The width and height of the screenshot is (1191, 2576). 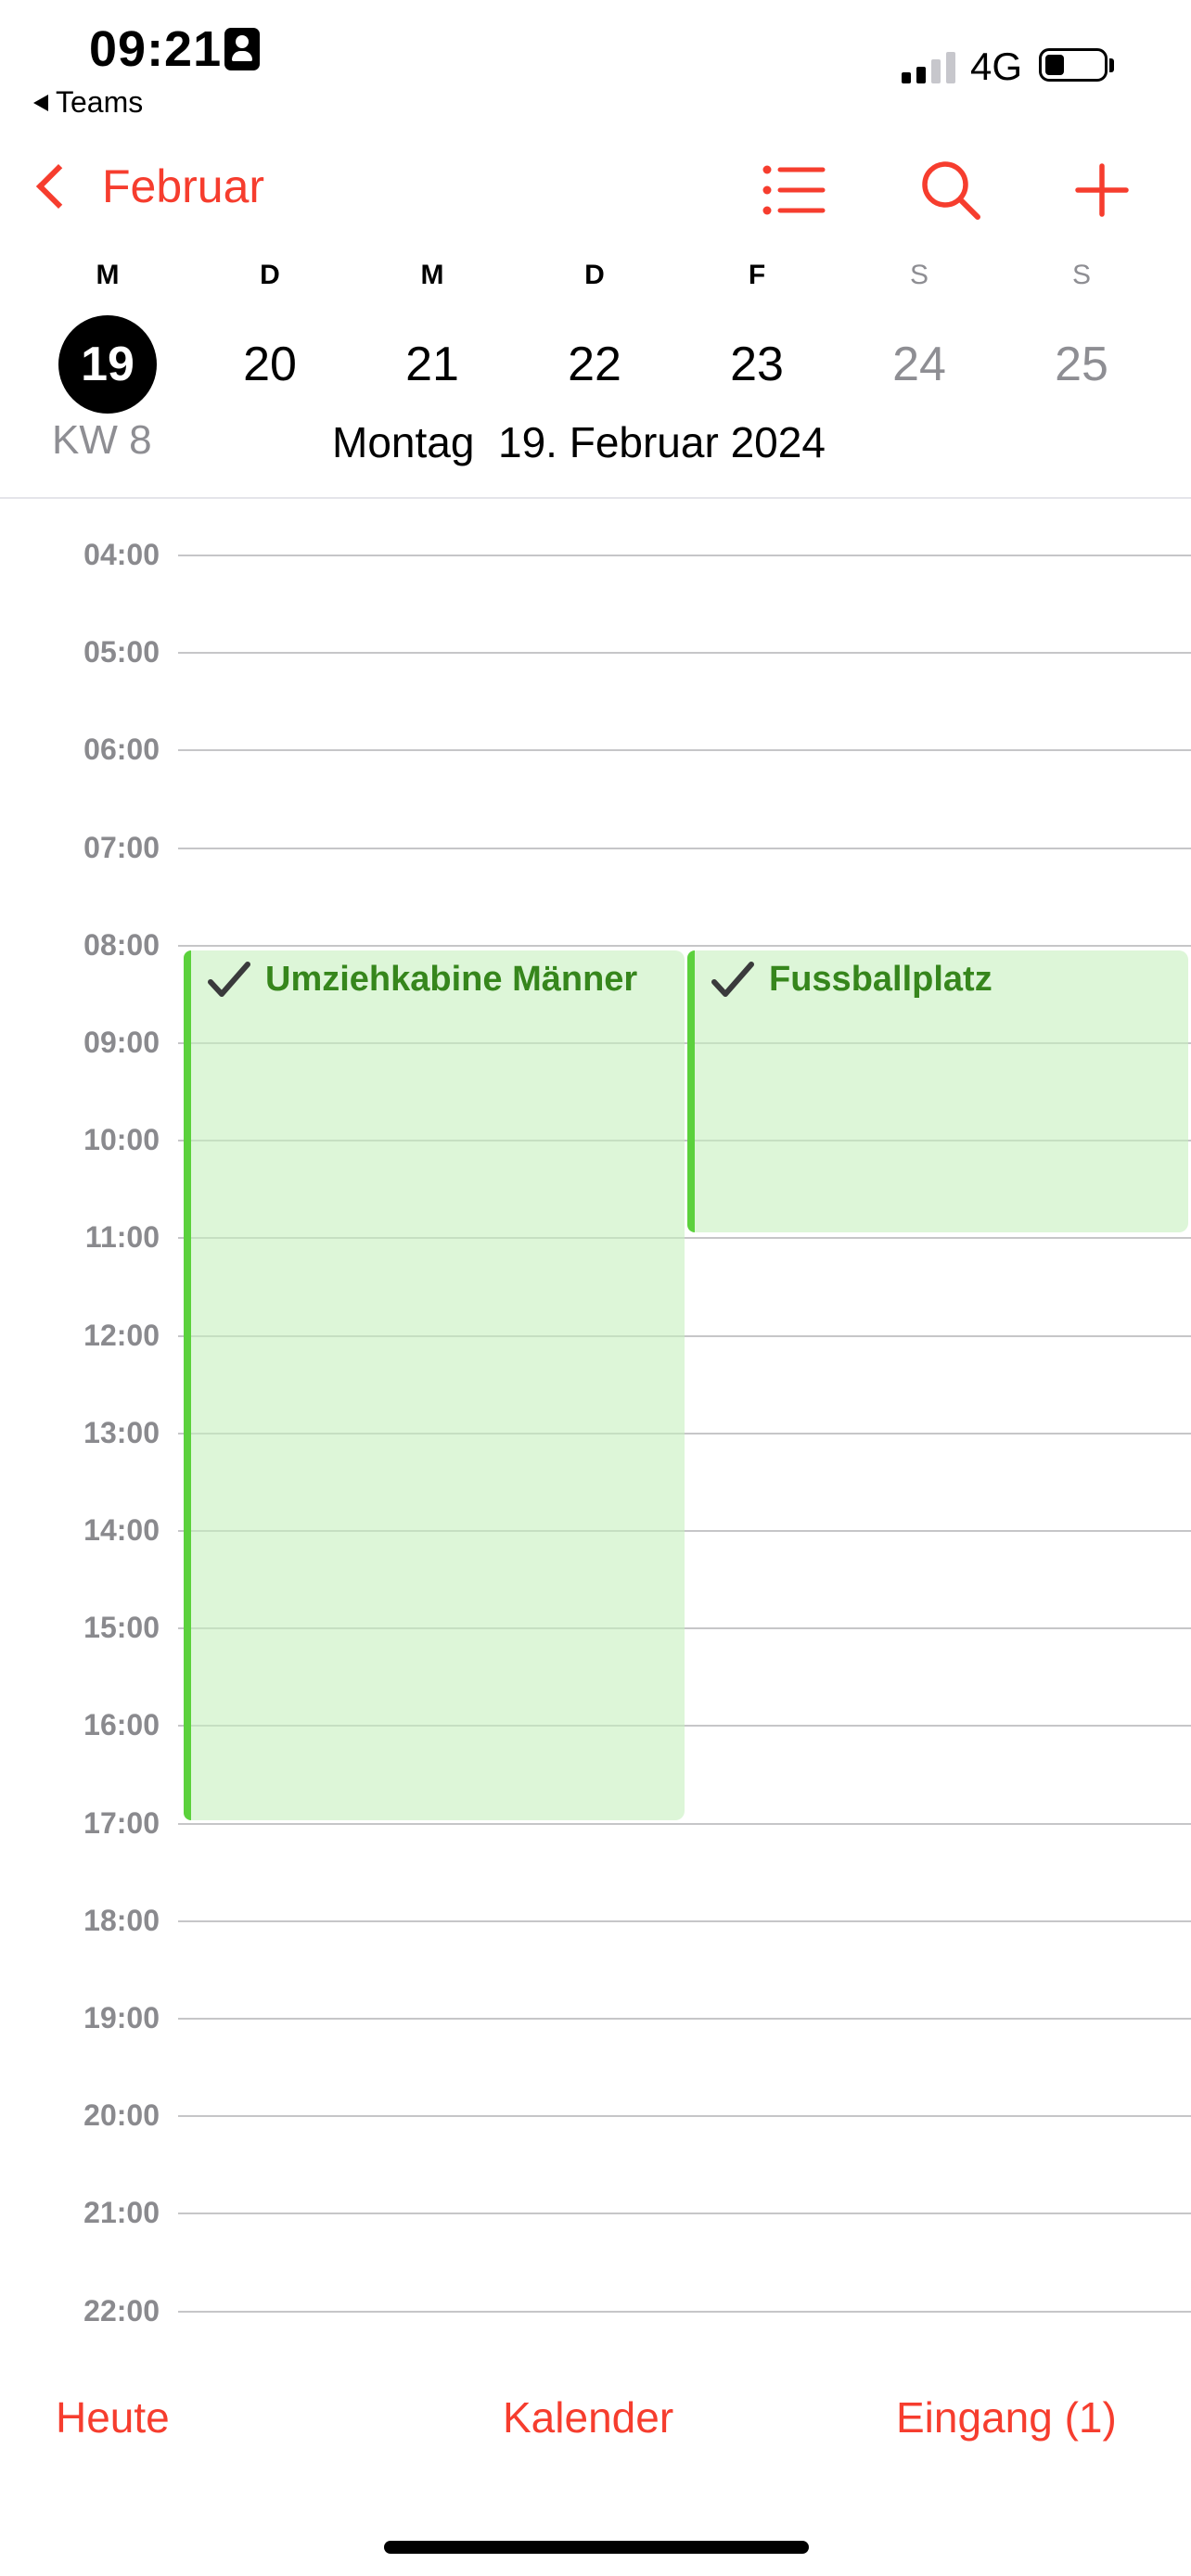 What do you see at coordinates (121, 2310) in the screenshot?
I see `hour-label: 22:00` at bounding box center [121, 2310].